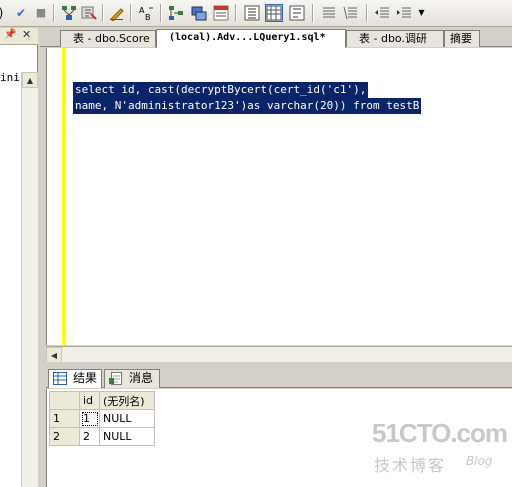  What do you see at coordinates (64, 196) in the screenshot?
I see `change-tracking-bar` at bounding box center [64, 196].